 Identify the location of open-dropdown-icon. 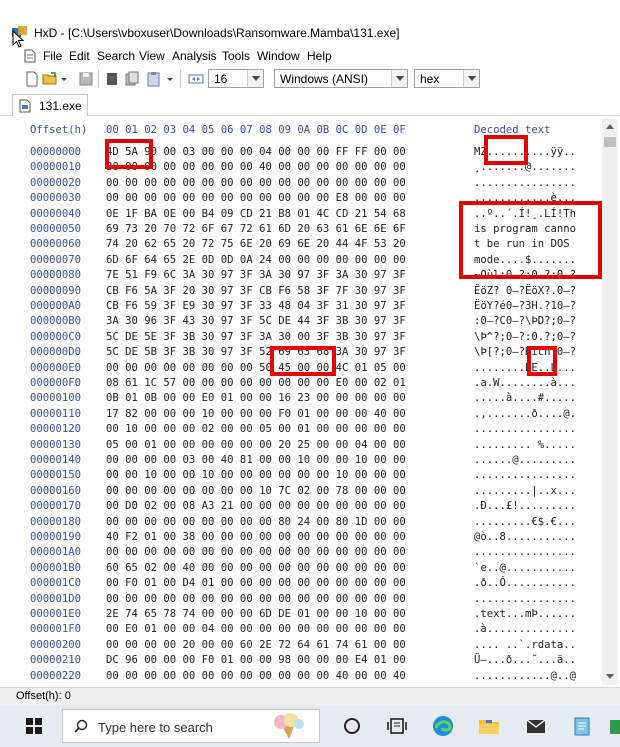
(64, 79).